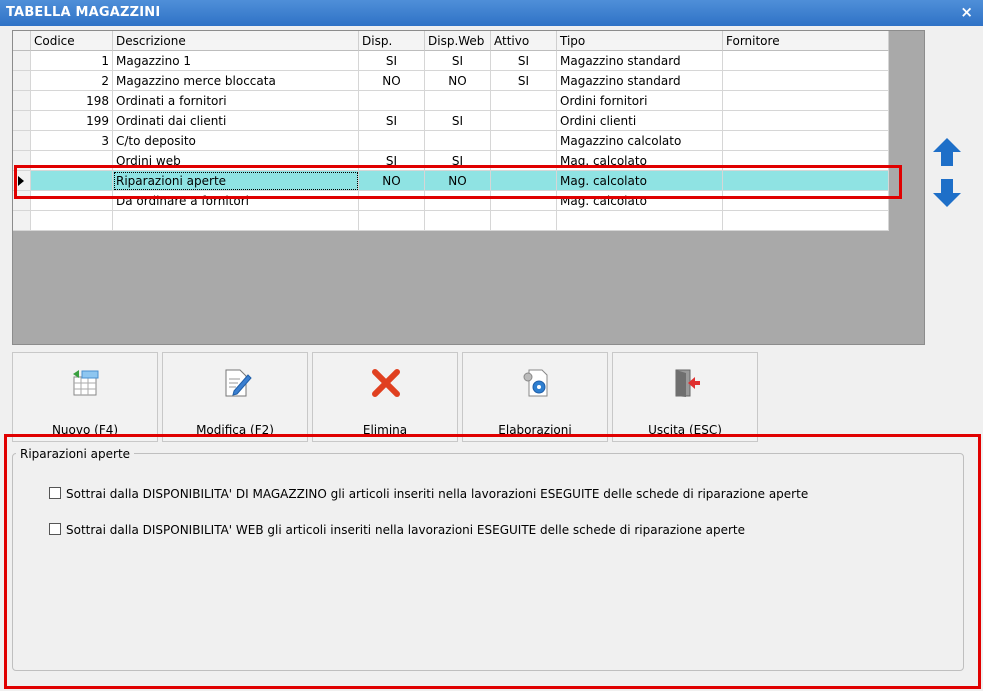 The width and height of the screenshot is (983, 691). Describe the element at coordinates (83, 12) in the screenshot. I see `window-title: TABELLA MAGAZZINI` at that location.